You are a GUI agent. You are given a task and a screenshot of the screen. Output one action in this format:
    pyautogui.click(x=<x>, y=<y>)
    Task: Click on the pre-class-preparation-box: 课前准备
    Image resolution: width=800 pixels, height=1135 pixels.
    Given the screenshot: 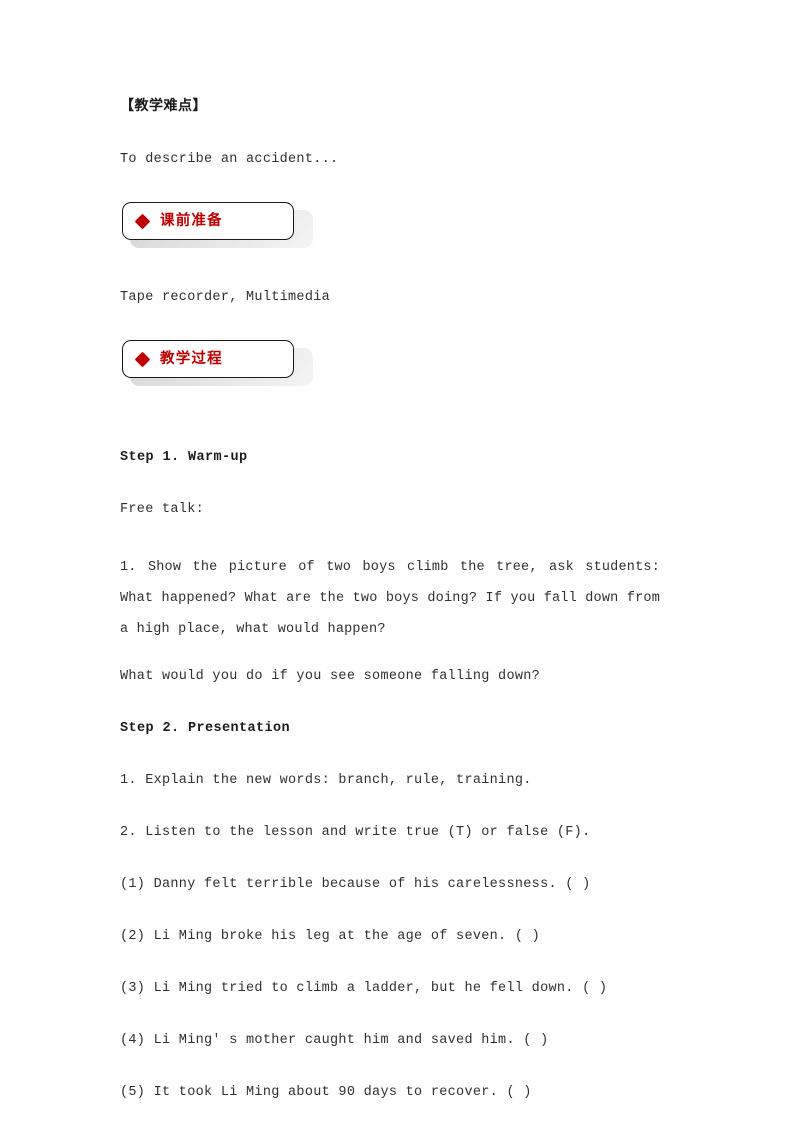 What is the action you would take?
    pyautogui.click(x=217, y=225)
    